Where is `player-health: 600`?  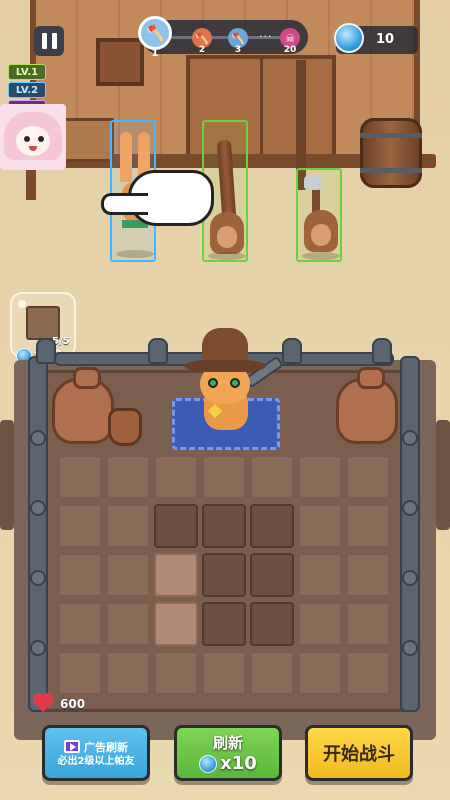 player-health: 600 is located at coordinates (58, 704).